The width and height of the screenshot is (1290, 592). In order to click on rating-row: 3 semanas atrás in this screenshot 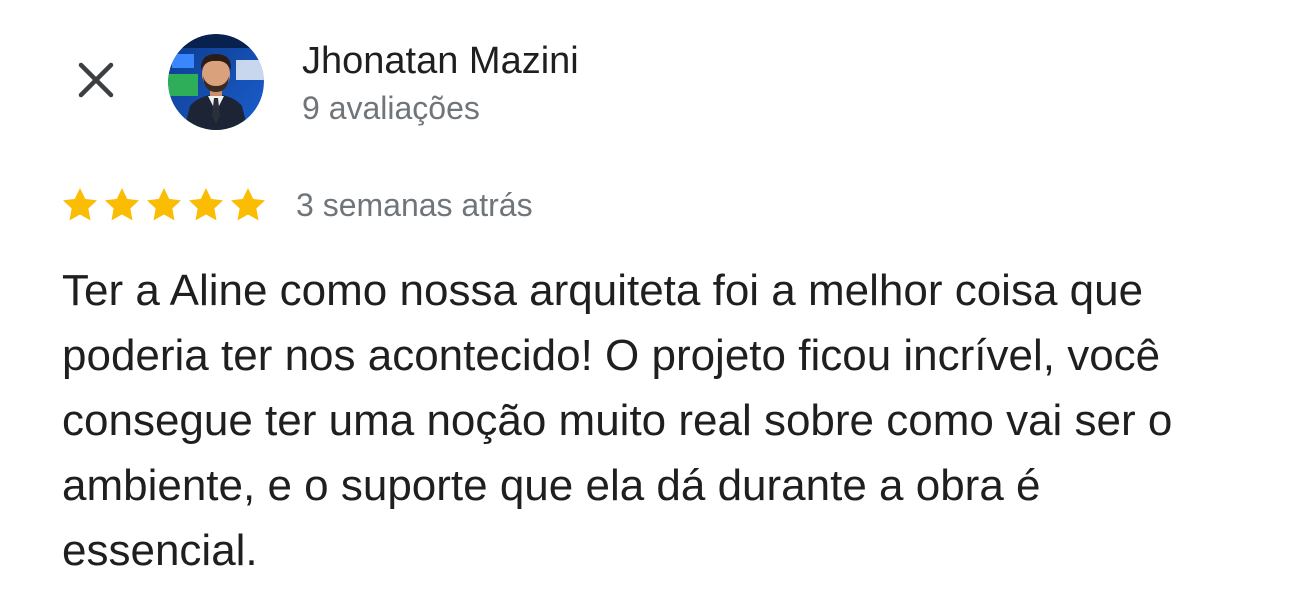, I will do `click(296, 205)`.